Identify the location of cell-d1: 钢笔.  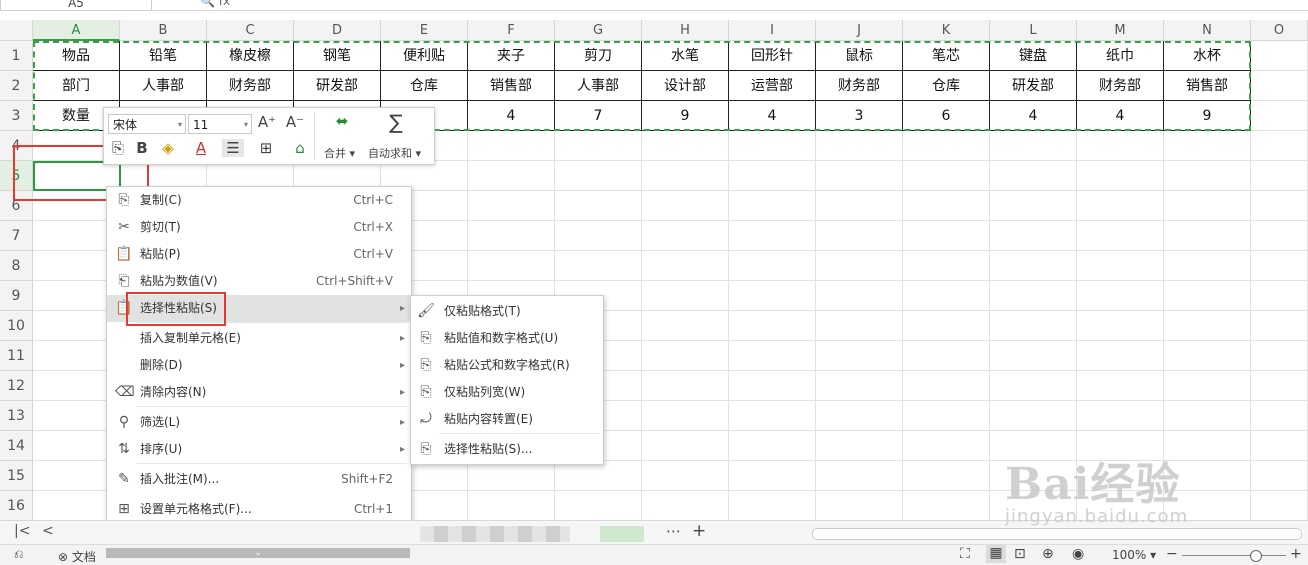
(337, 56).